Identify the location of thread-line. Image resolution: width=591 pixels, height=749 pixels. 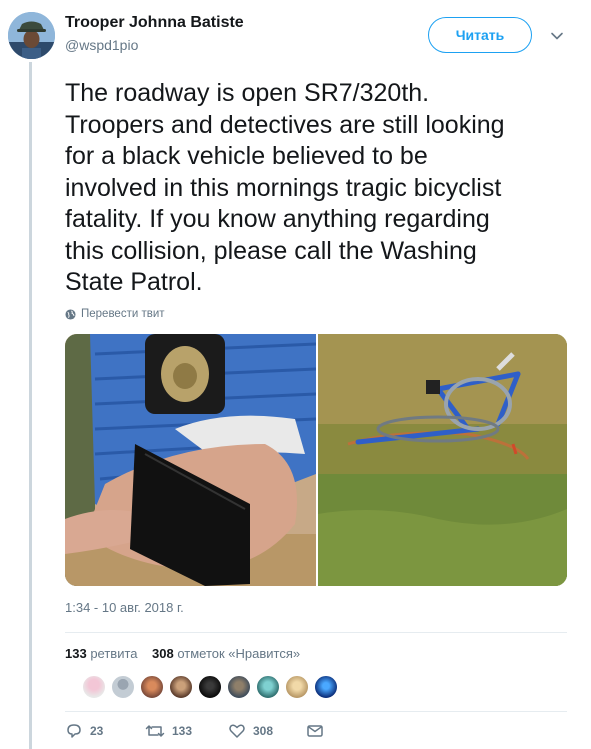
(30, 405).